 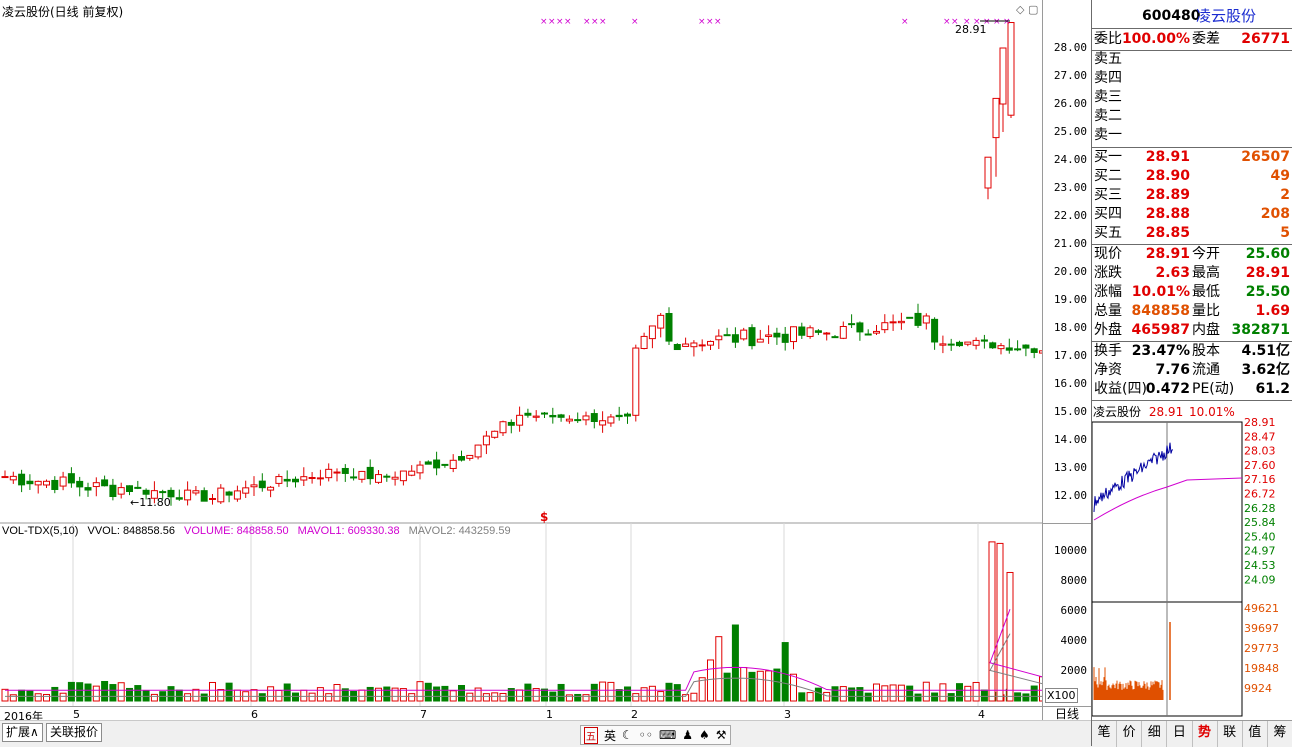 What do you see at coordinates (1167, 214) in the screenshot?
I see `buy-price: 28.88` at bounding box center [1167, 214].